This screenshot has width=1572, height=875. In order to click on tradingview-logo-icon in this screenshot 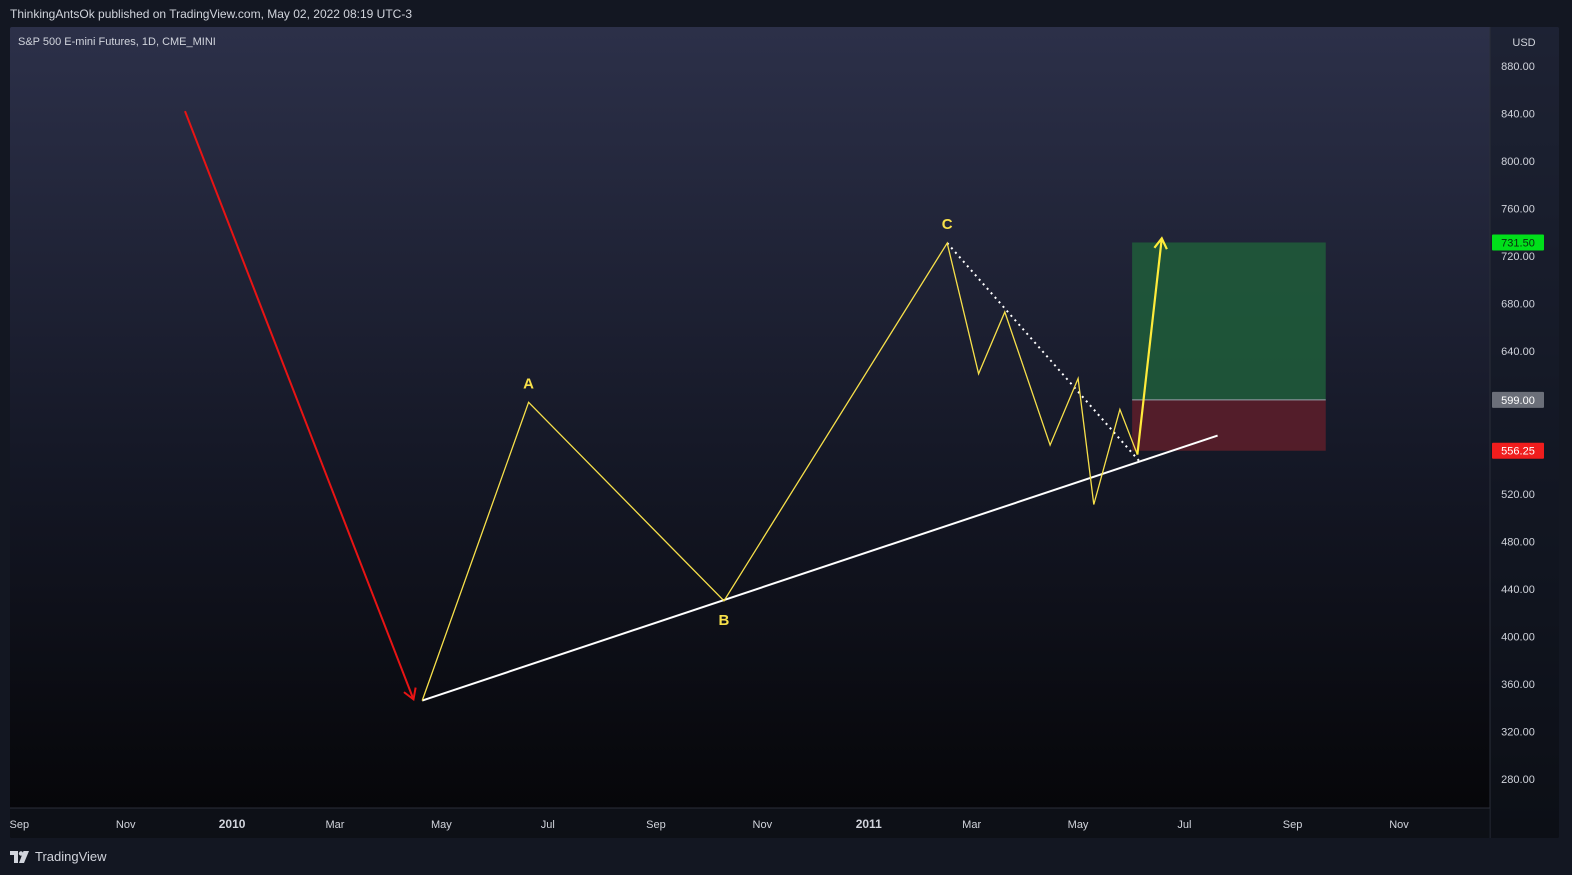, I will do `click(19, 856)`.